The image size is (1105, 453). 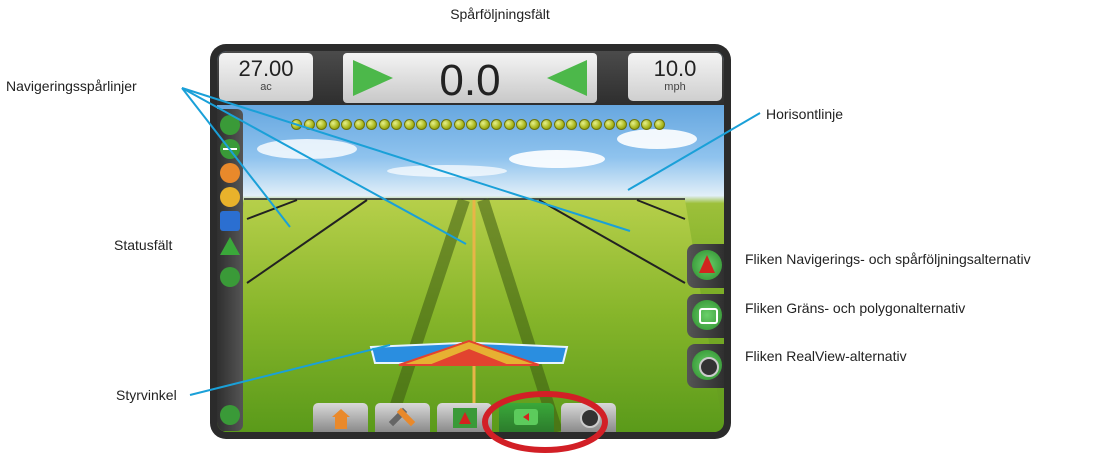 I want to click on application-status-icon, so click(x=230, y=277).